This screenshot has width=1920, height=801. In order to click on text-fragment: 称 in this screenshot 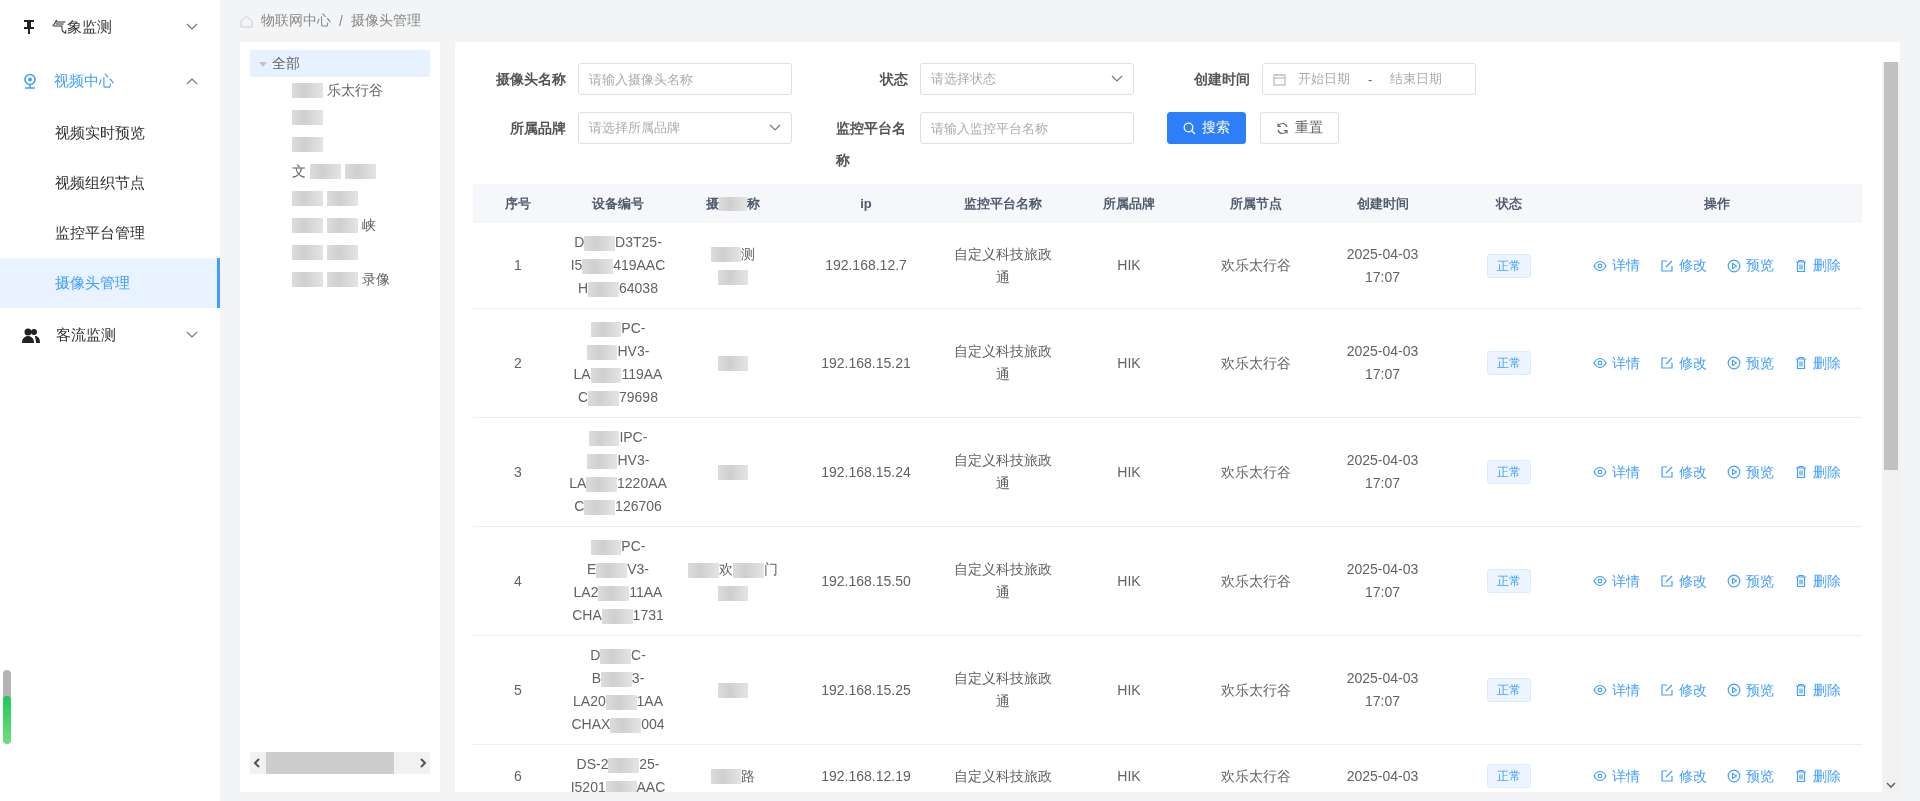, I will do `click(754, 203)`.